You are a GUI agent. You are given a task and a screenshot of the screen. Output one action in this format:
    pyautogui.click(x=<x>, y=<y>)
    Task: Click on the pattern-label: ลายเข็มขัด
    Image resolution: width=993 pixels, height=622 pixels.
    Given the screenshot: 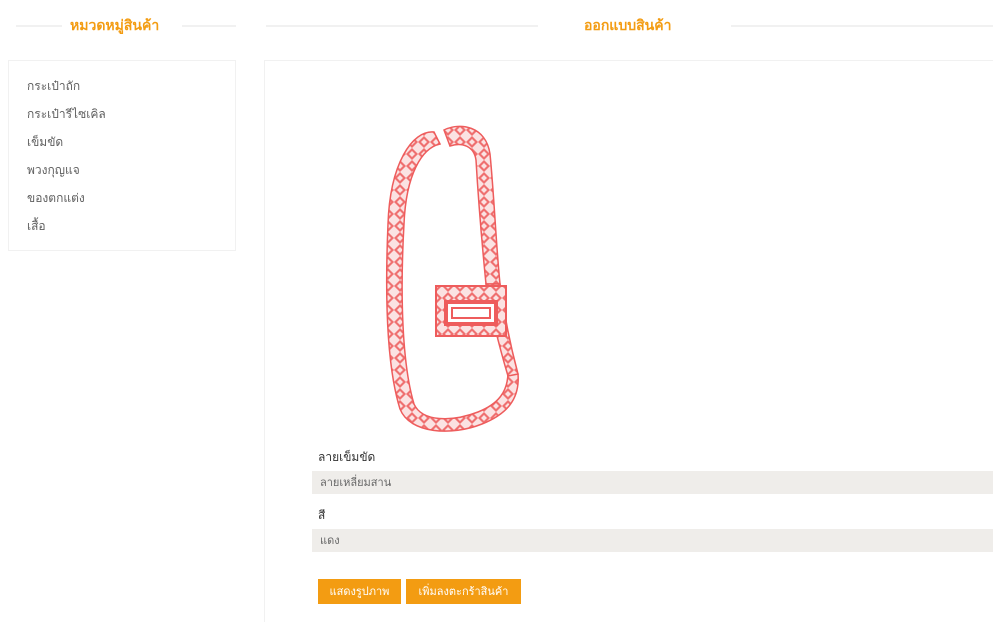 What is the action you would take?
    pyautogui.click(x=347, y=457)
    